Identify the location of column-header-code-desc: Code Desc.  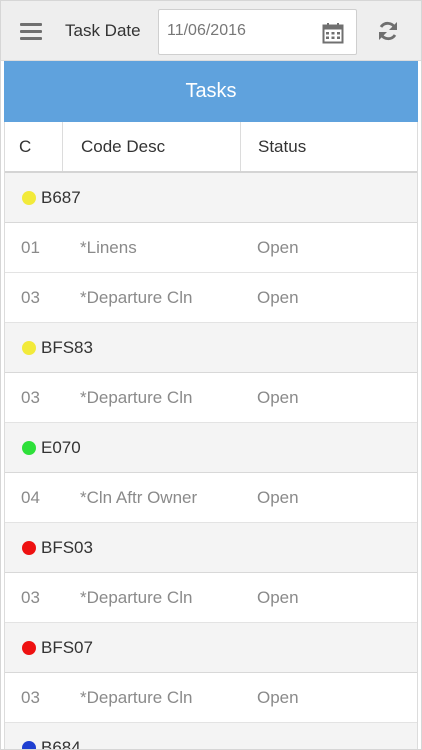
(152, 146).